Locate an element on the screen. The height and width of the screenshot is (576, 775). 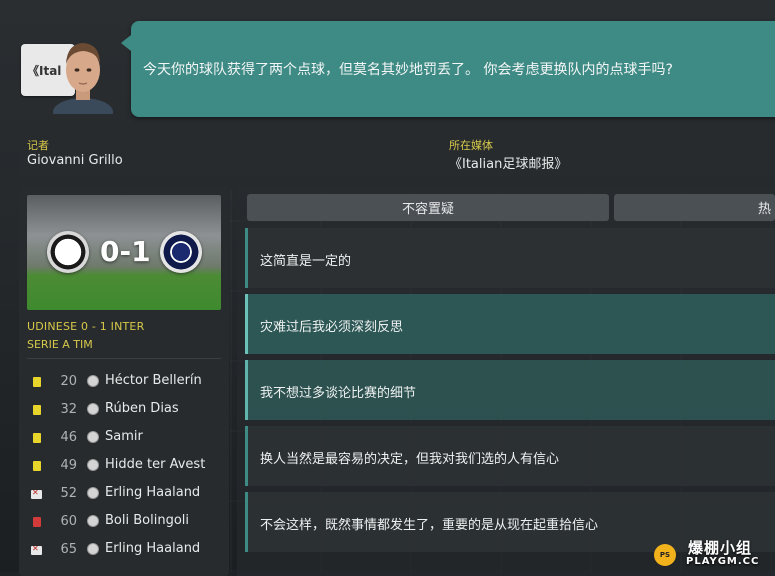
event-row: 65 Erling Haaland is located at coordinates (124, 550).